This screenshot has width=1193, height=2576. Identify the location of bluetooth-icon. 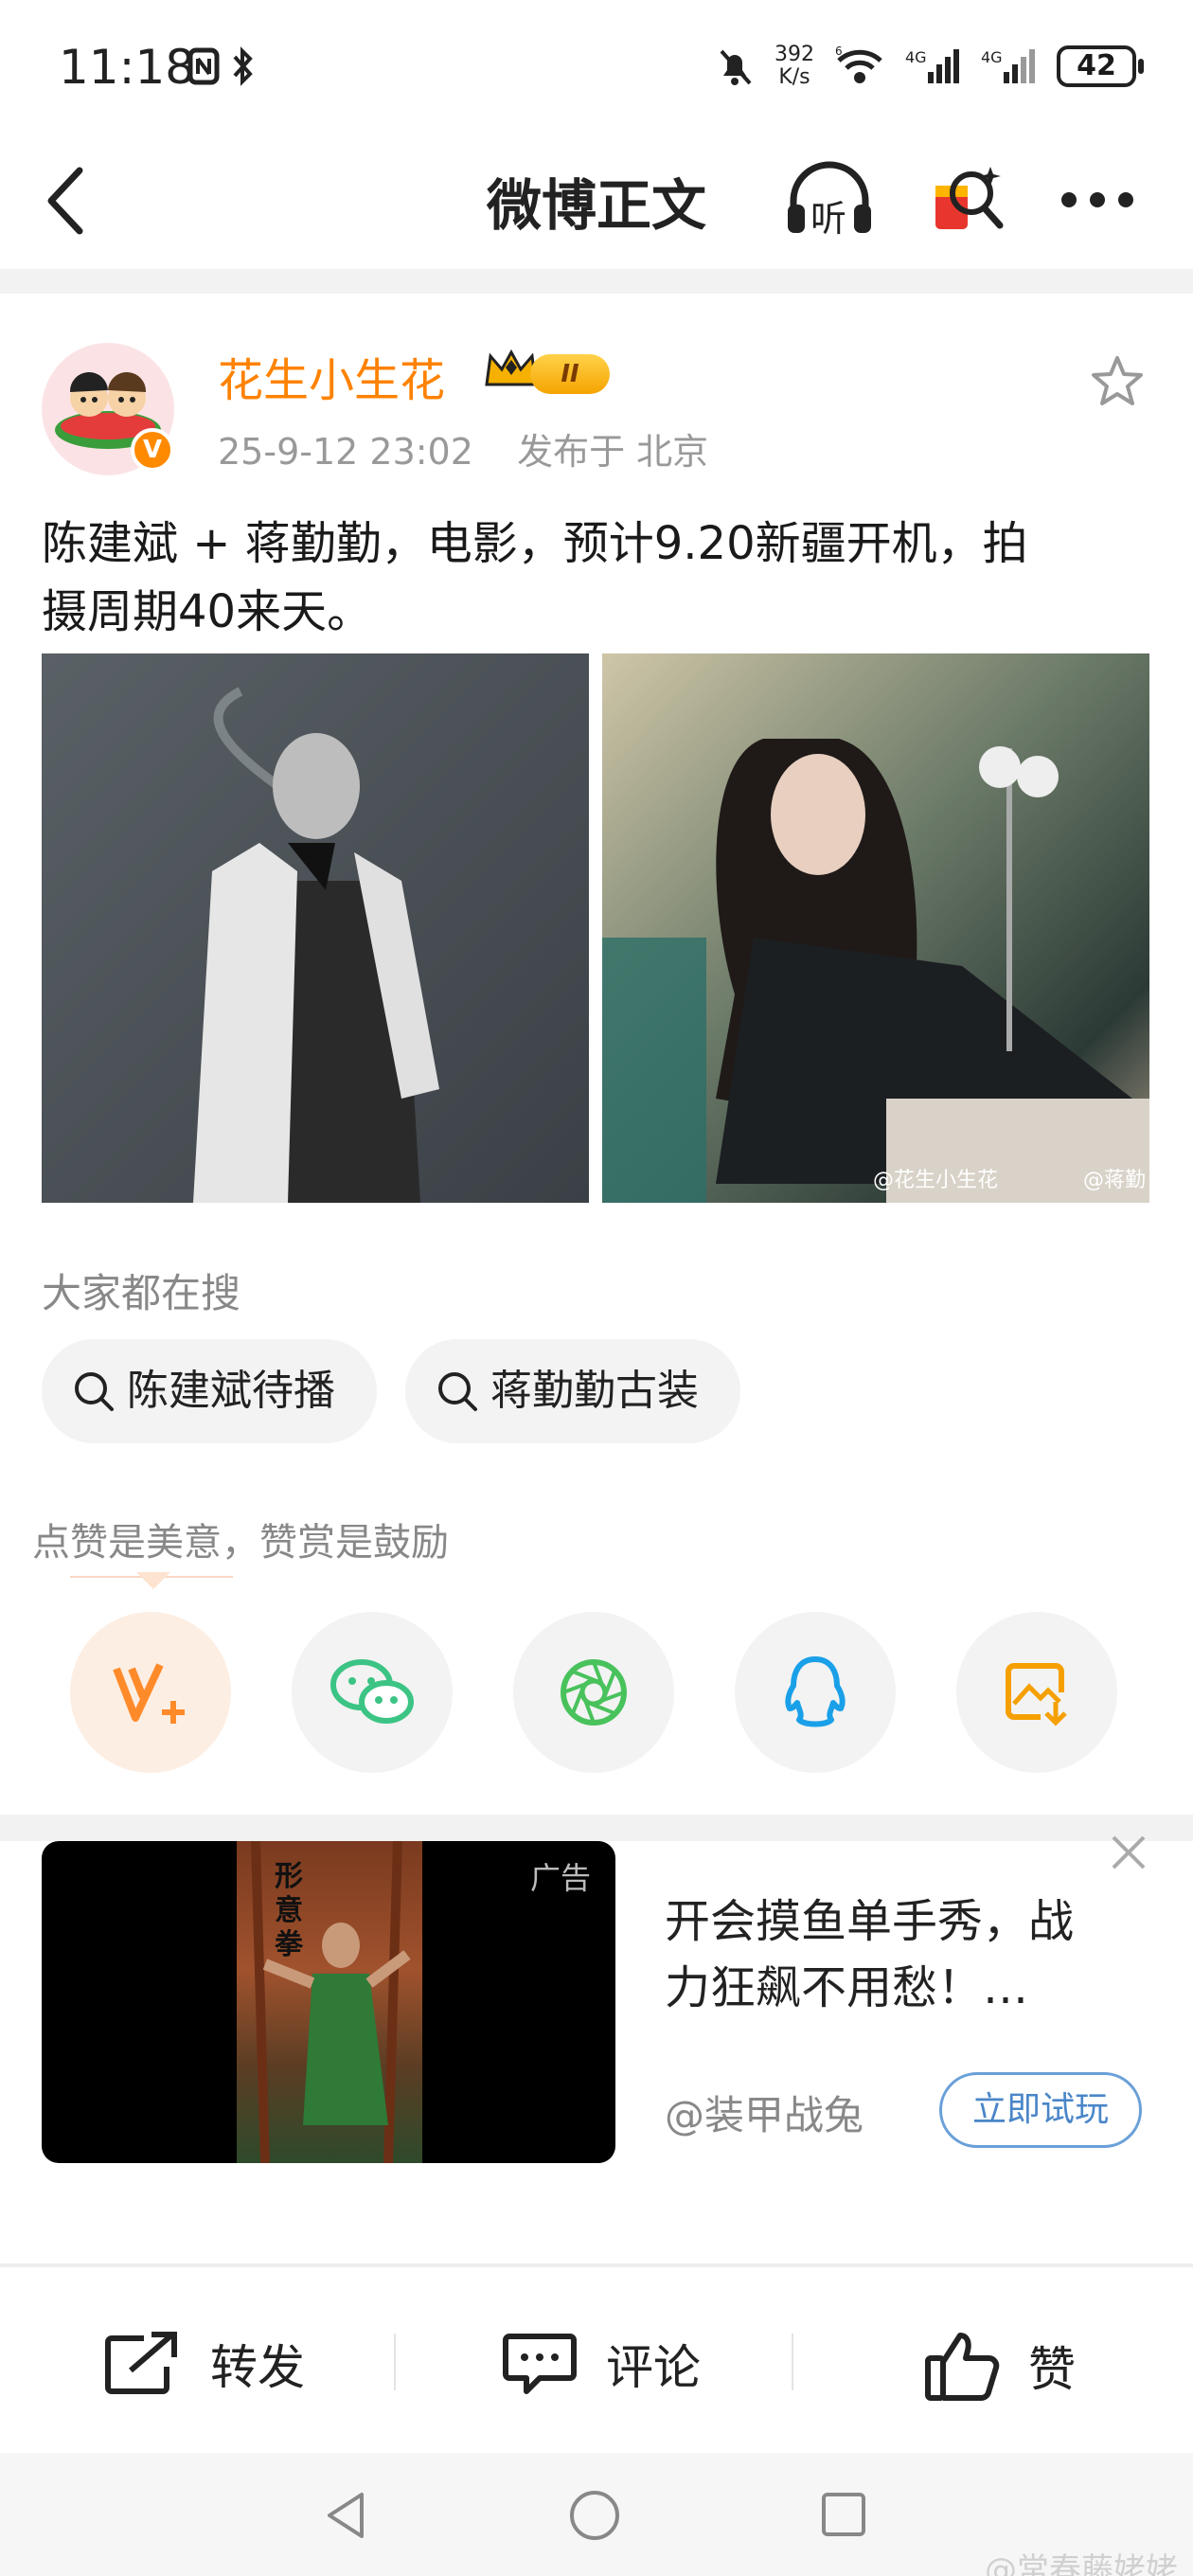
(243, 66).